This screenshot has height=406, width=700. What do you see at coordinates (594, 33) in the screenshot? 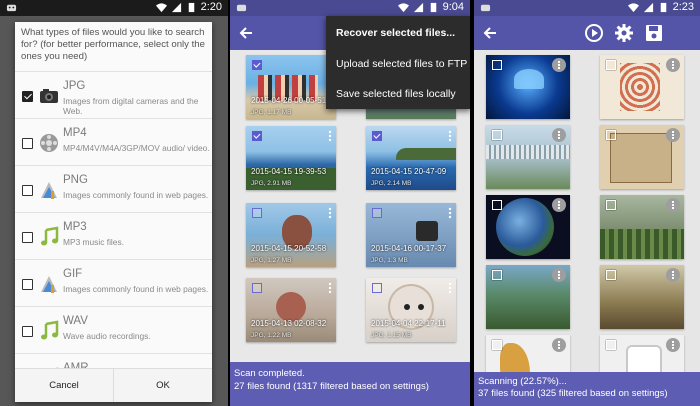
I see `play-circle-icon` at bounding box center [594, 33].